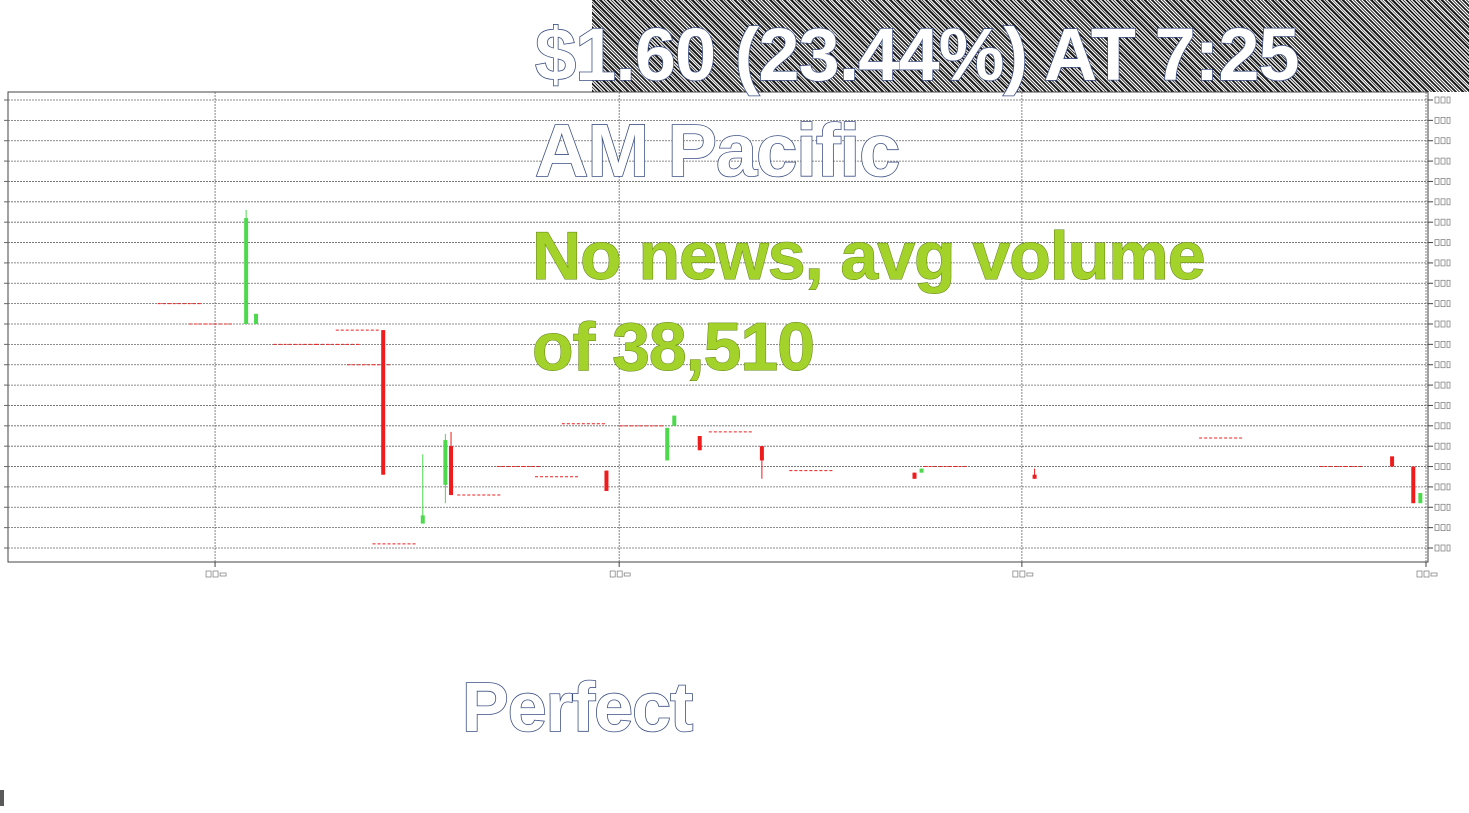 This screenshot has width=1469, height=813. What do you see at coordinates (673, 347) in the screenshot?
I see `news-note-line-2: of 38,510` at bounding box center [673, 347].